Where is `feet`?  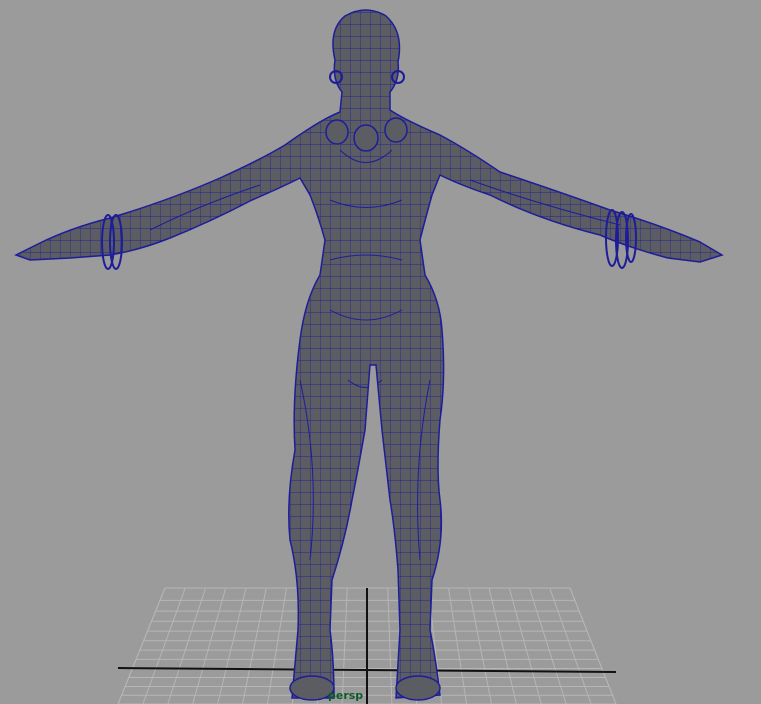 feet is located at coordinates (365, 688).